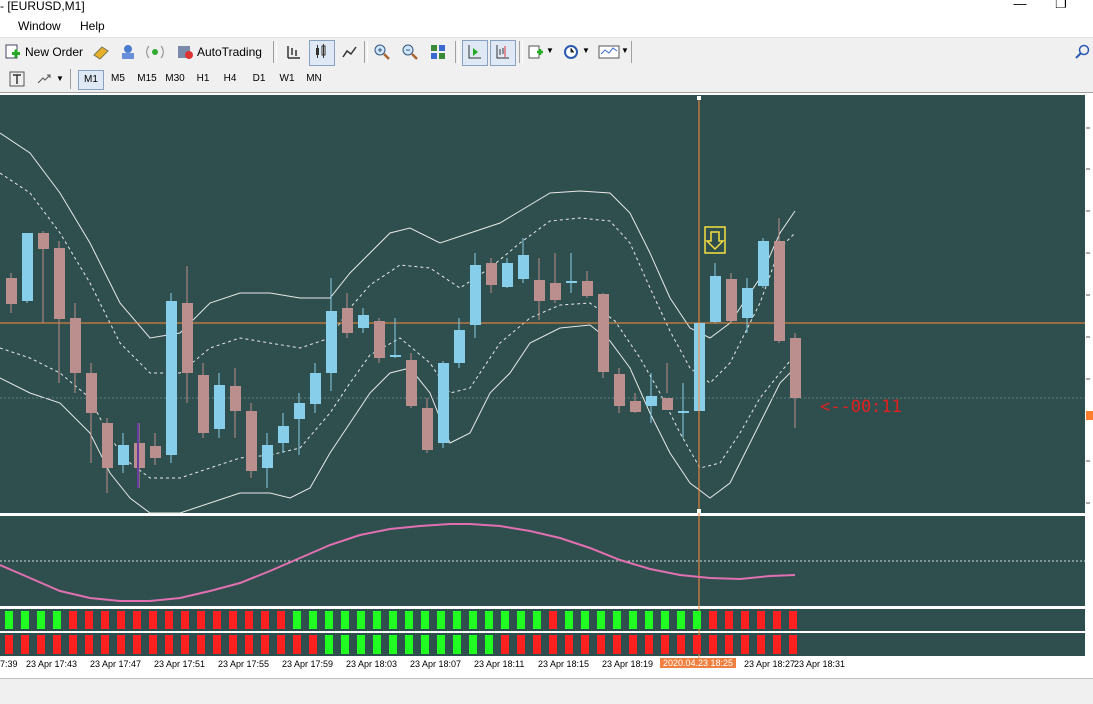 This screenshot has width=1093, height=704. I want to click on indicators-icon, so click(536, 52).